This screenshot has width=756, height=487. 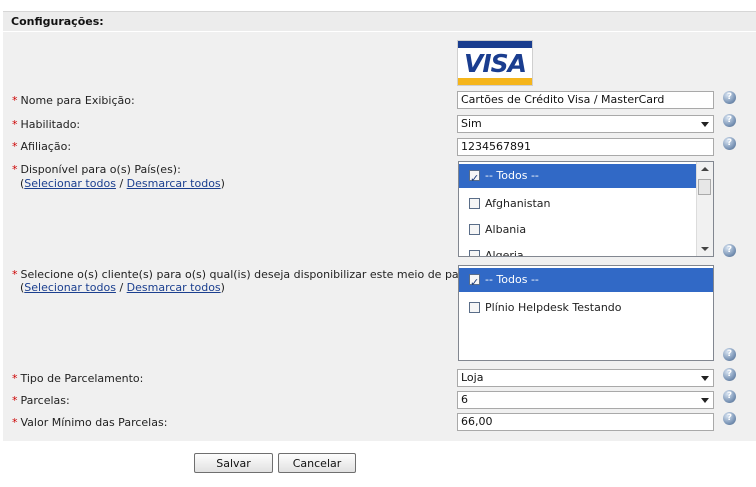 What do you see at coordinates (70, 287) in the screenshot?
I see `select-all-clients-link: Selecionar todos` at bounding box center [70, 287].